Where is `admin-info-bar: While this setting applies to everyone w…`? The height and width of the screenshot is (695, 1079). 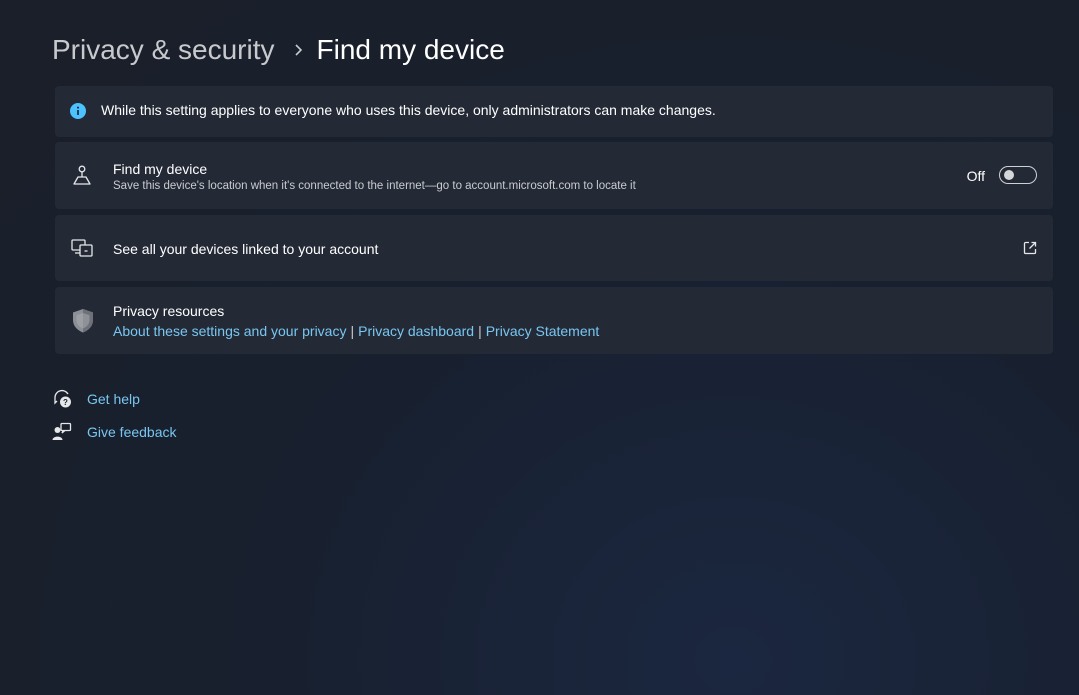
admin-info-bar: While this setting applies to everyone w… is located at coordinates (554, 111).